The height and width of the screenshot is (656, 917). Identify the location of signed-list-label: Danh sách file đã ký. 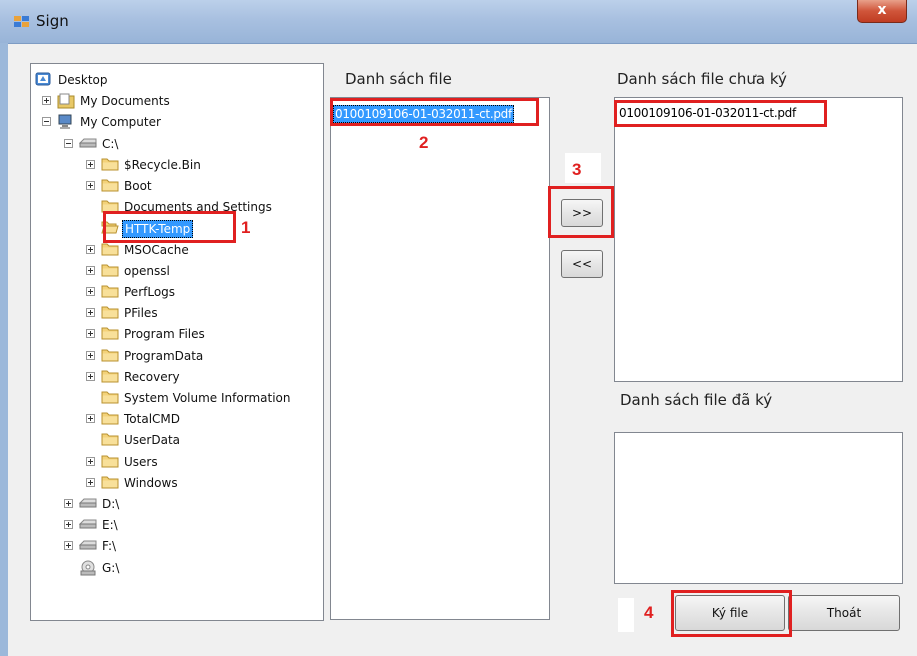
(696, 400).